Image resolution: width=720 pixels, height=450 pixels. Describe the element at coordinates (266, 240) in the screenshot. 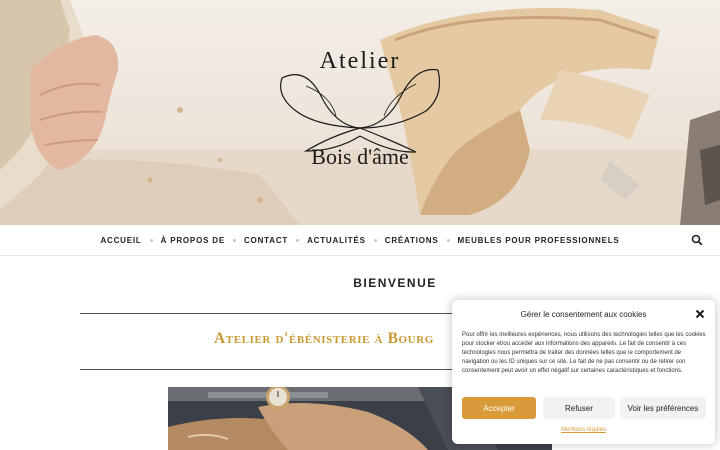

I see `nav-item-contact: CONTACT` at that location.